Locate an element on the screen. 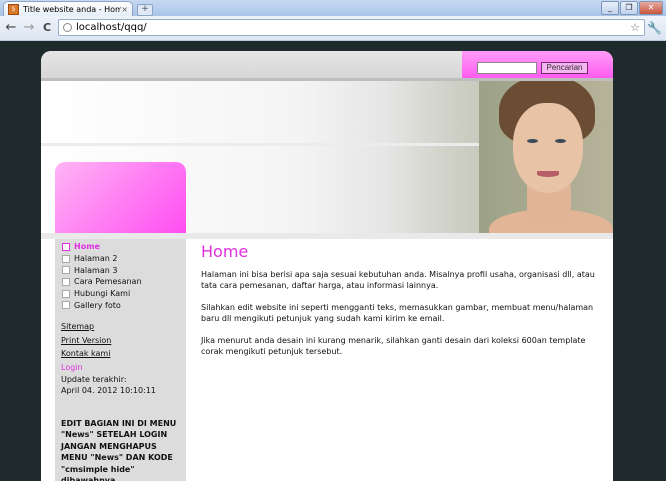 This screenshot has width=666, height=481. minimize-button: _ is located at coordinates (610, 8).